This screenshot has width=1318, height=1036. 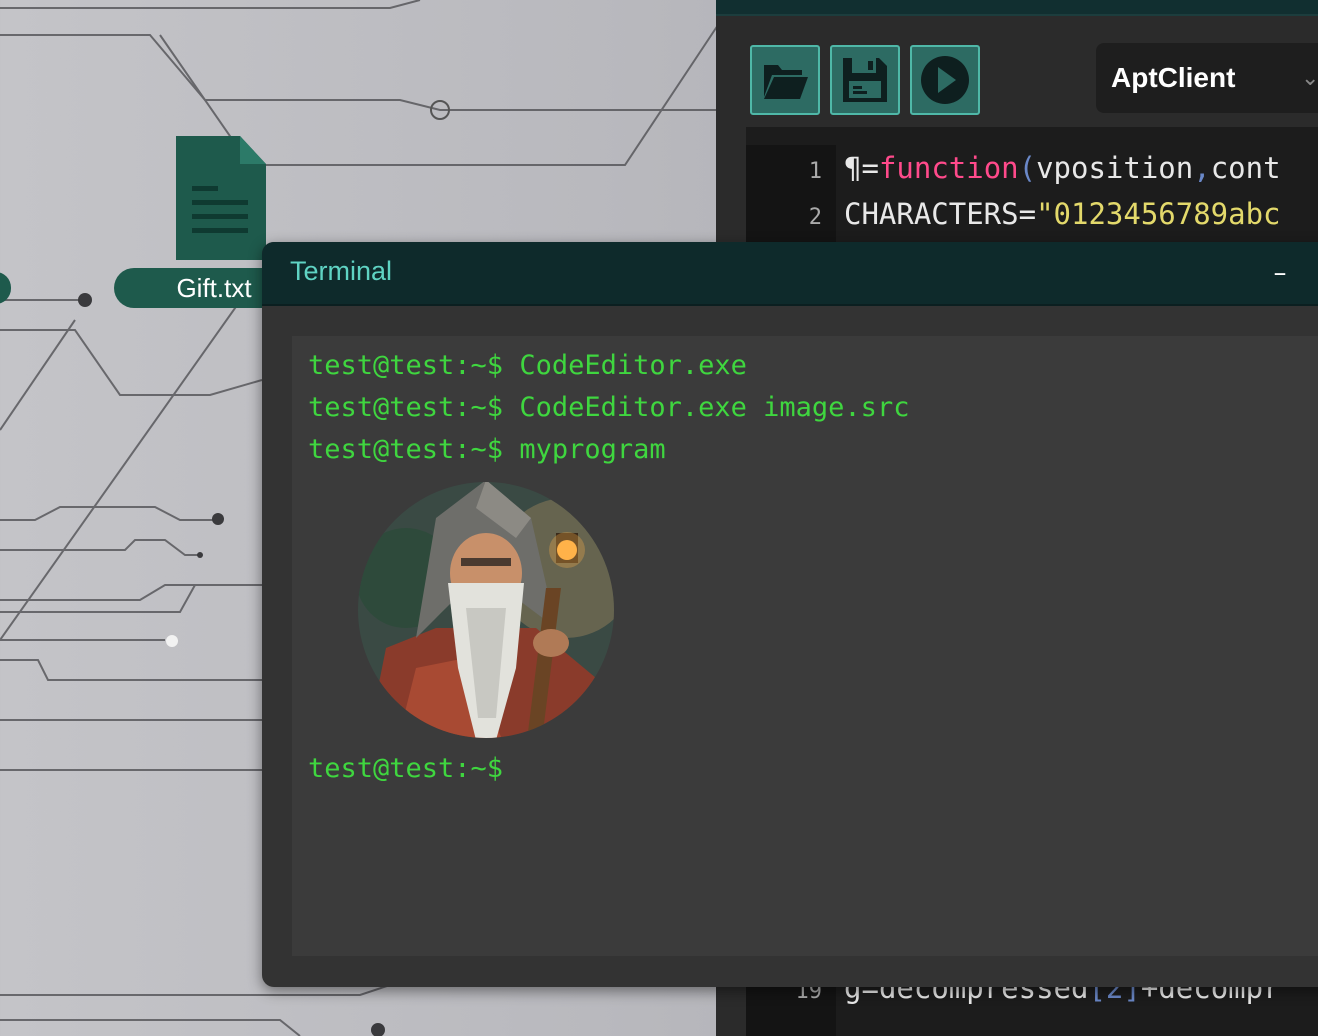 I want to click on terminal-line: test@test:~$ CodeEditor.exe, so click(x=527, y=365).